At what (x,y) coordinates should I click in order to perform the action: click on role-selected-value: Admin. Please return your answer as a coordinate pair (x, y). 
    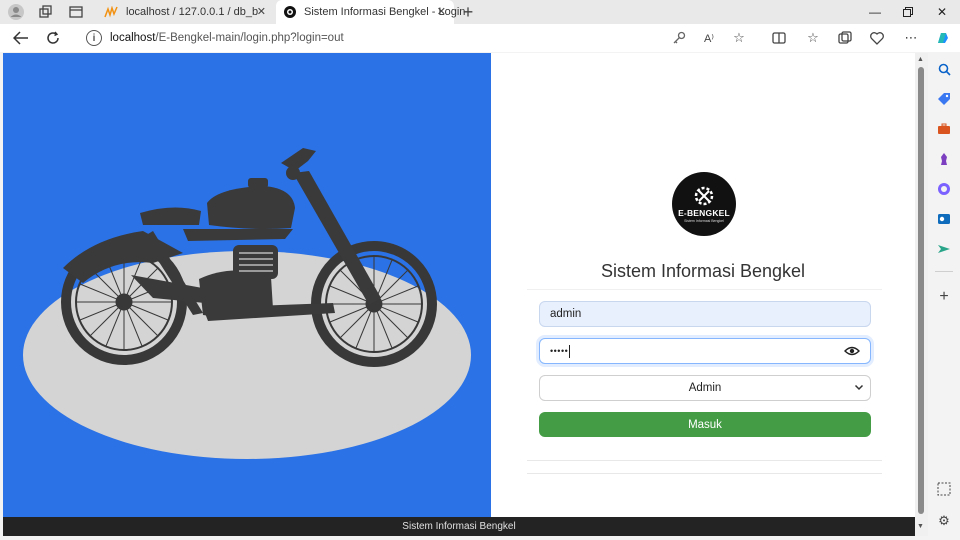
    Looking at the image, I should click on (705, 388).